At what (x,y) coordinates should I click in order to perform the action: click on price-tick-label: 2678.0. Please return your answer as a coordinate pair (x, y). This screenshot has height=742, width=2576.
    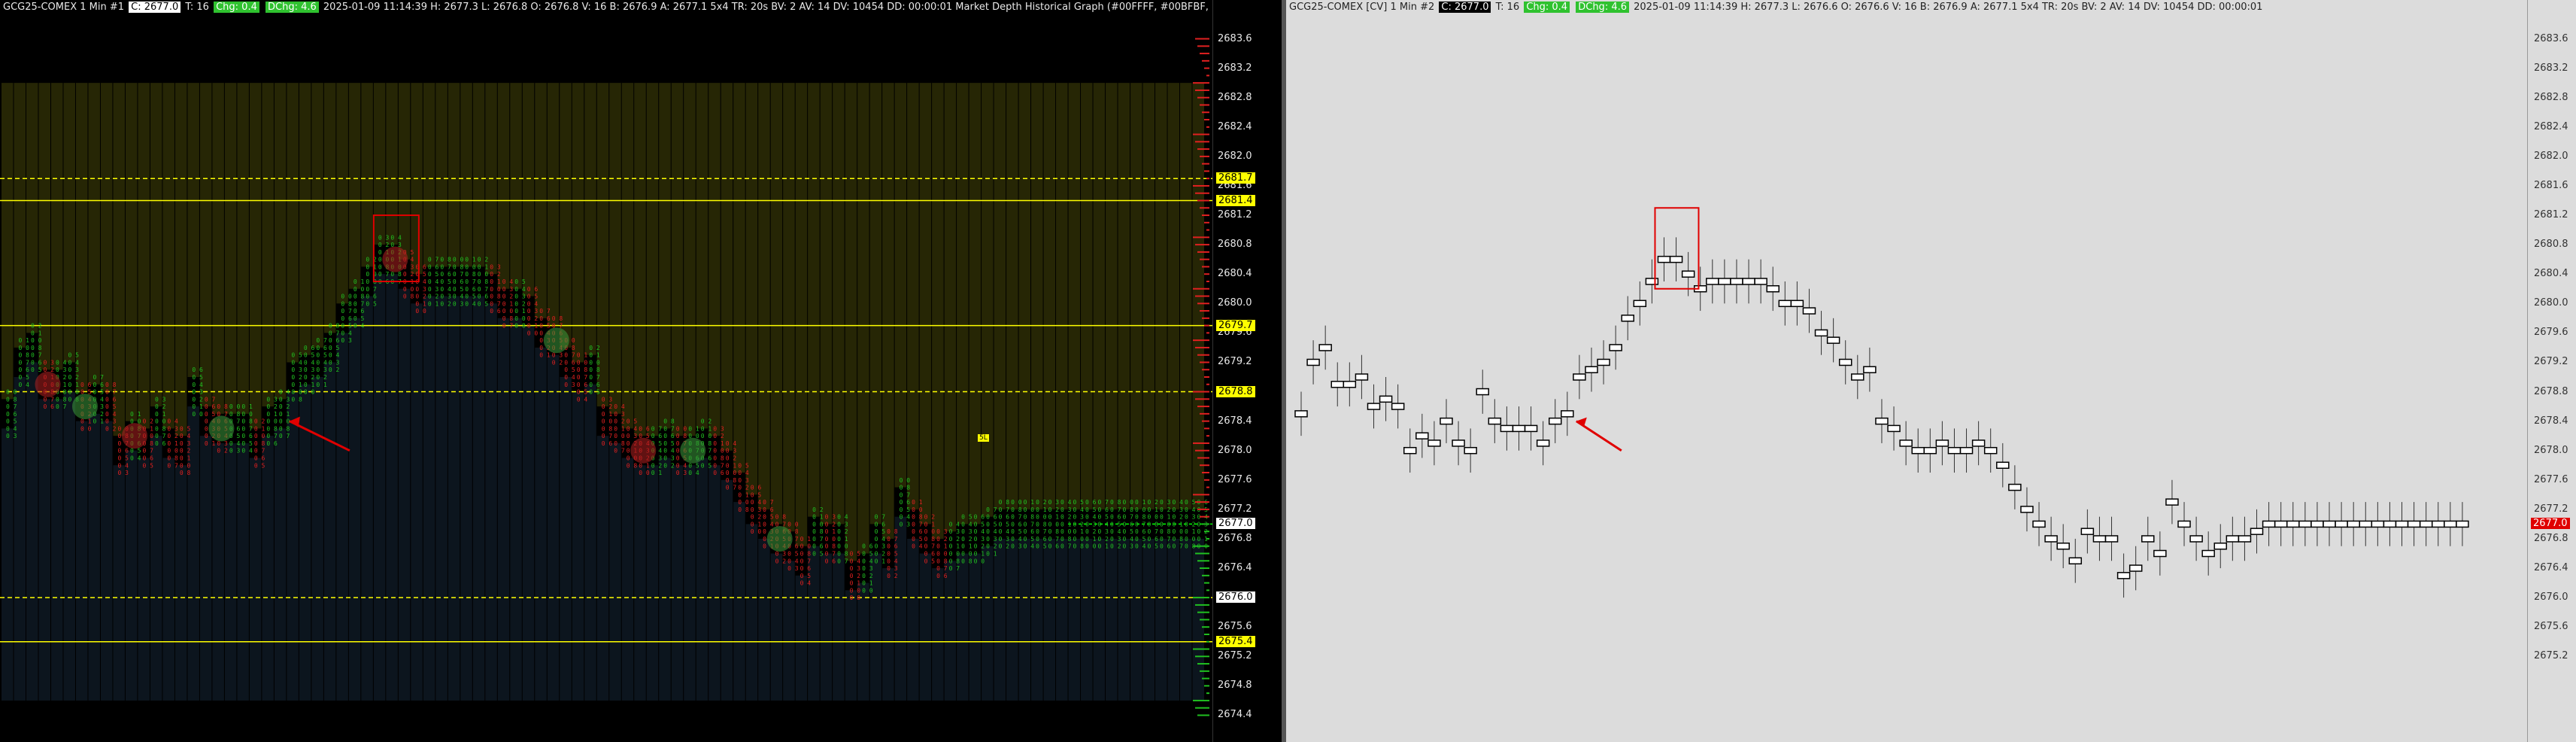
    Looking at the image, I should click on (1235, 450).